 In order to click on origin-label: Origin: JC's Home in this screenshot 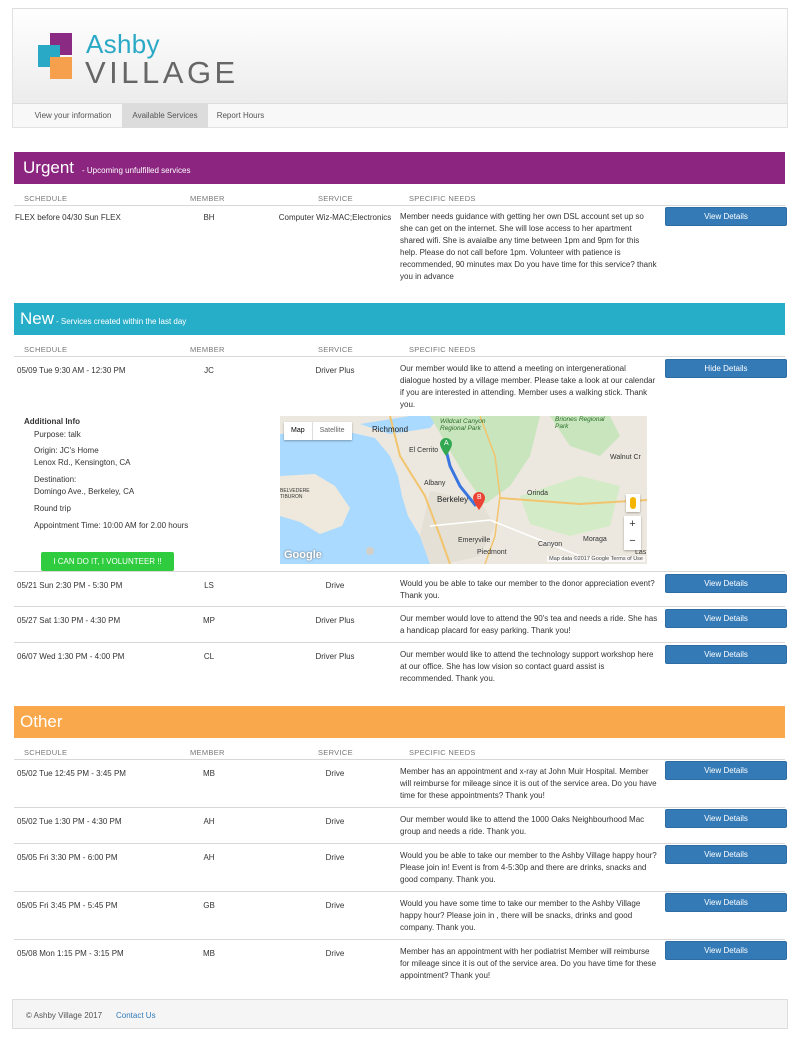, I will do `click(66, 450)`.